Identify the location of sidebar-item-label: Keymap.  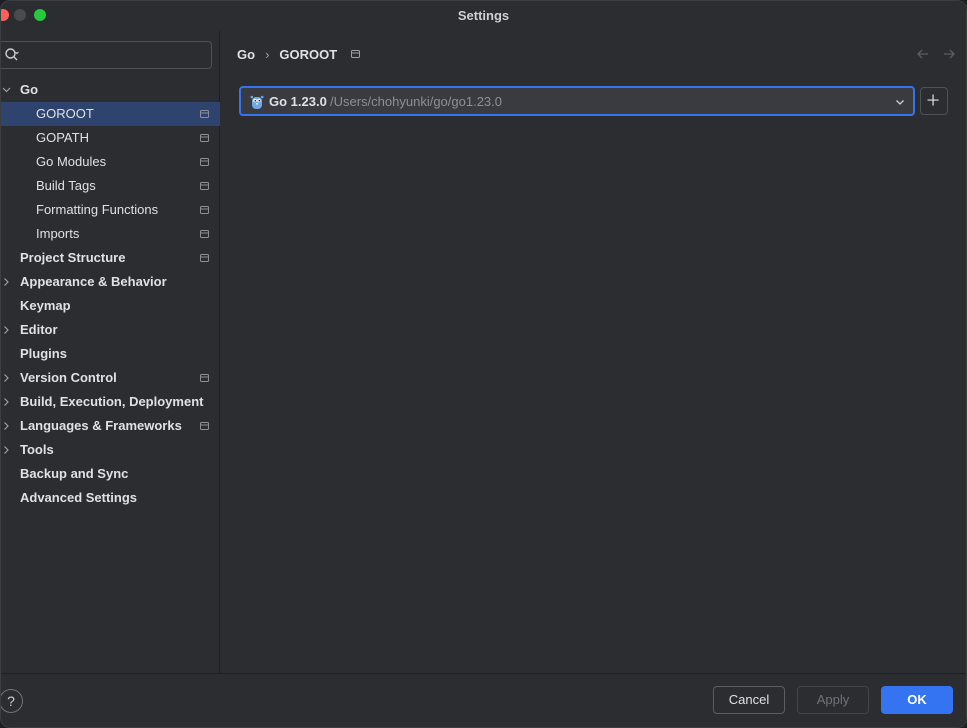
(45, 305).